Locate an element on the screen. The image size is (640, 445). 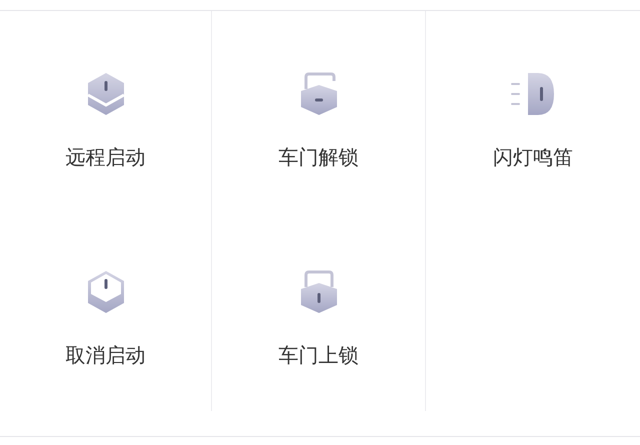
action-label: 车门上锁 is located at coordinates (318, 355).